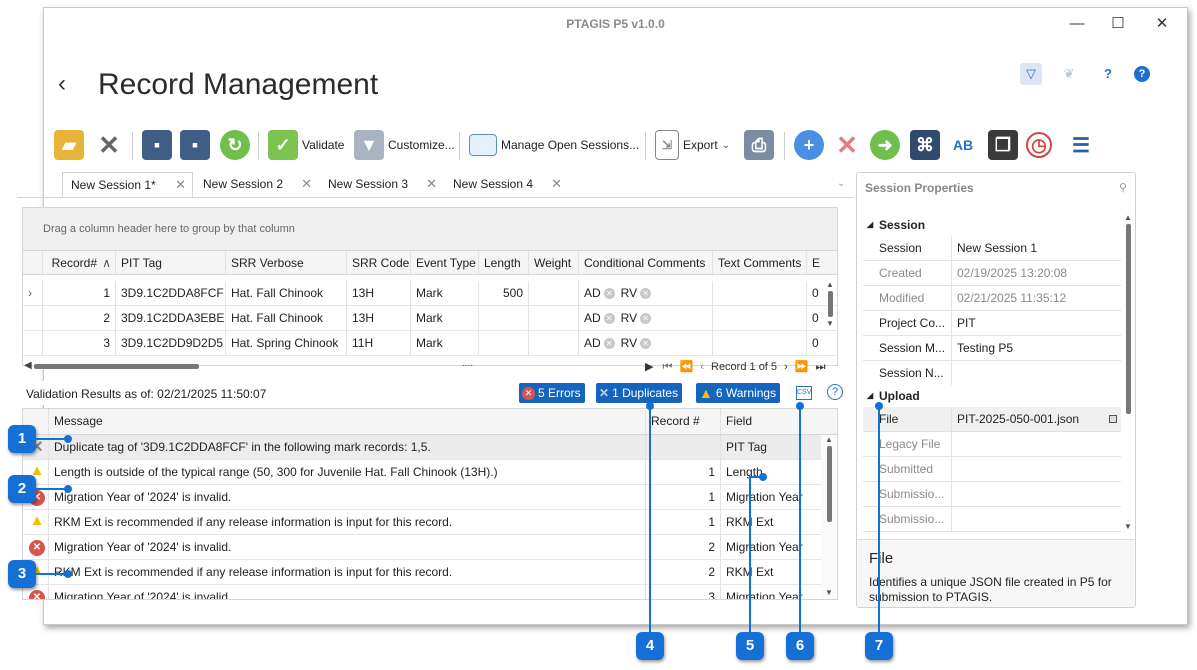 The height and width of the screenshot is (670, 1197). I want to click on clock-button: ◷, so click(1039, 145).